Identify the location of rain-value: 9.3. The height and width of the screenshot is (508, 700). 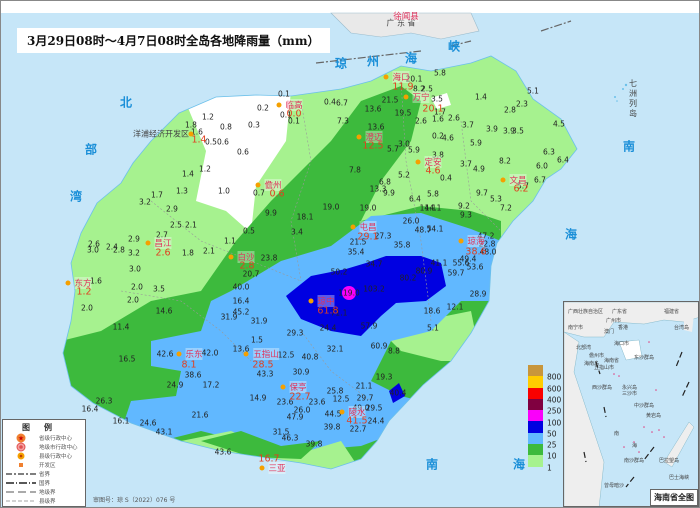
(466, 215).